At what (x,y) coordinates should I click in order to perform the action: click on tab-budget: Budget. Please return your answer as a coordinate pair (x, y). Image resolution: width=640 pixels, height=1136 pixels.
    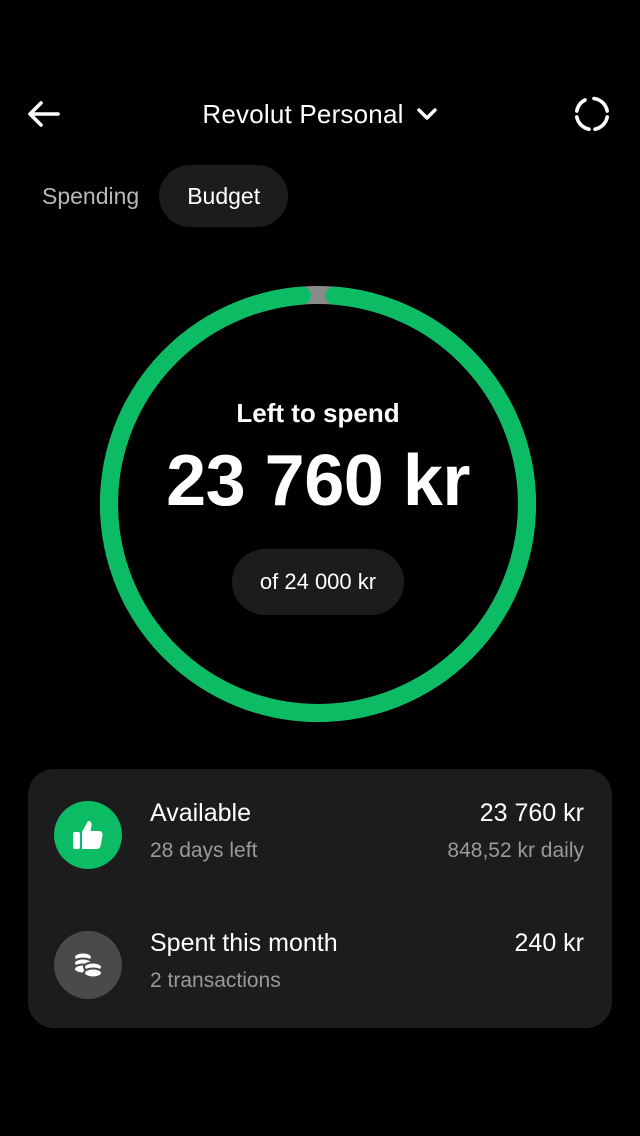
    Looking at the image, I should click on (224, 196).